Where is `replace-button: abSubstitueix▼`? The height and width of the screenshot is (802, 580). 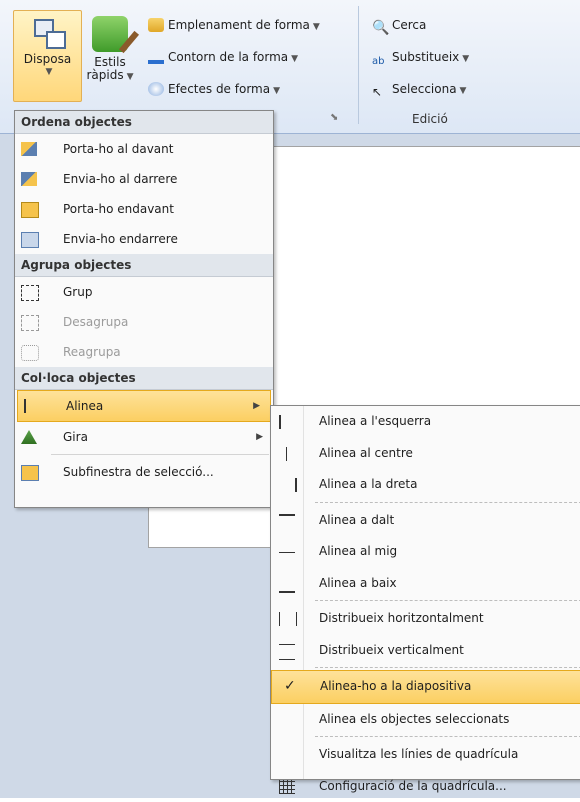 replace-button: abSubstitueix▼ is located at coordinates (420, 60).